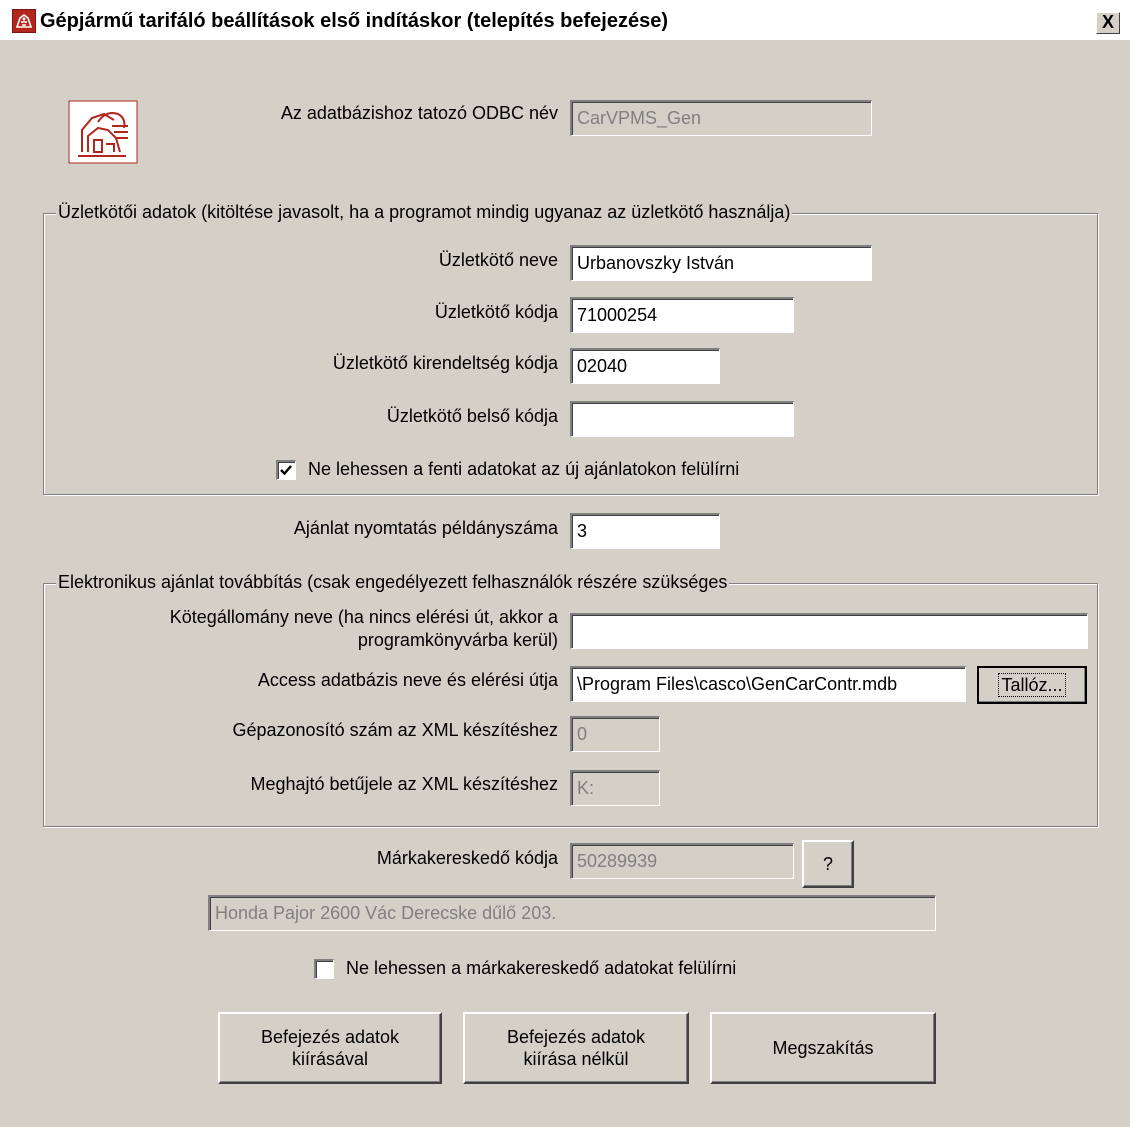 Image resolution: width=1130 pixels, height=1127 pixels. Describe the element at coordinates (829, 631) in the screenshot. I see `batch-file-field` at that location.